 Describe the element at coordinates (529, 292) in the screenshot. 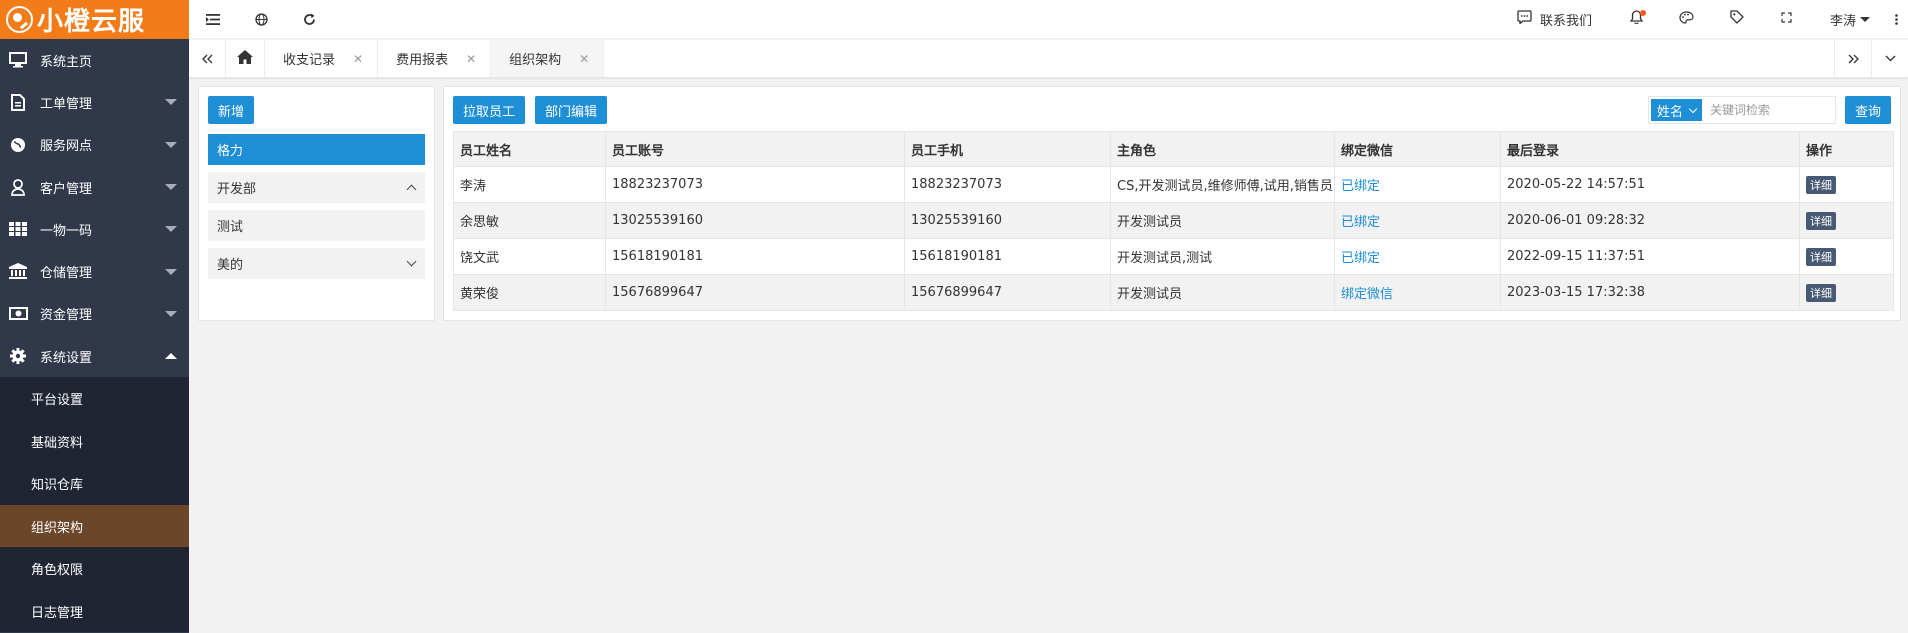

I see `employee-name: 黄荣俊` at that location.